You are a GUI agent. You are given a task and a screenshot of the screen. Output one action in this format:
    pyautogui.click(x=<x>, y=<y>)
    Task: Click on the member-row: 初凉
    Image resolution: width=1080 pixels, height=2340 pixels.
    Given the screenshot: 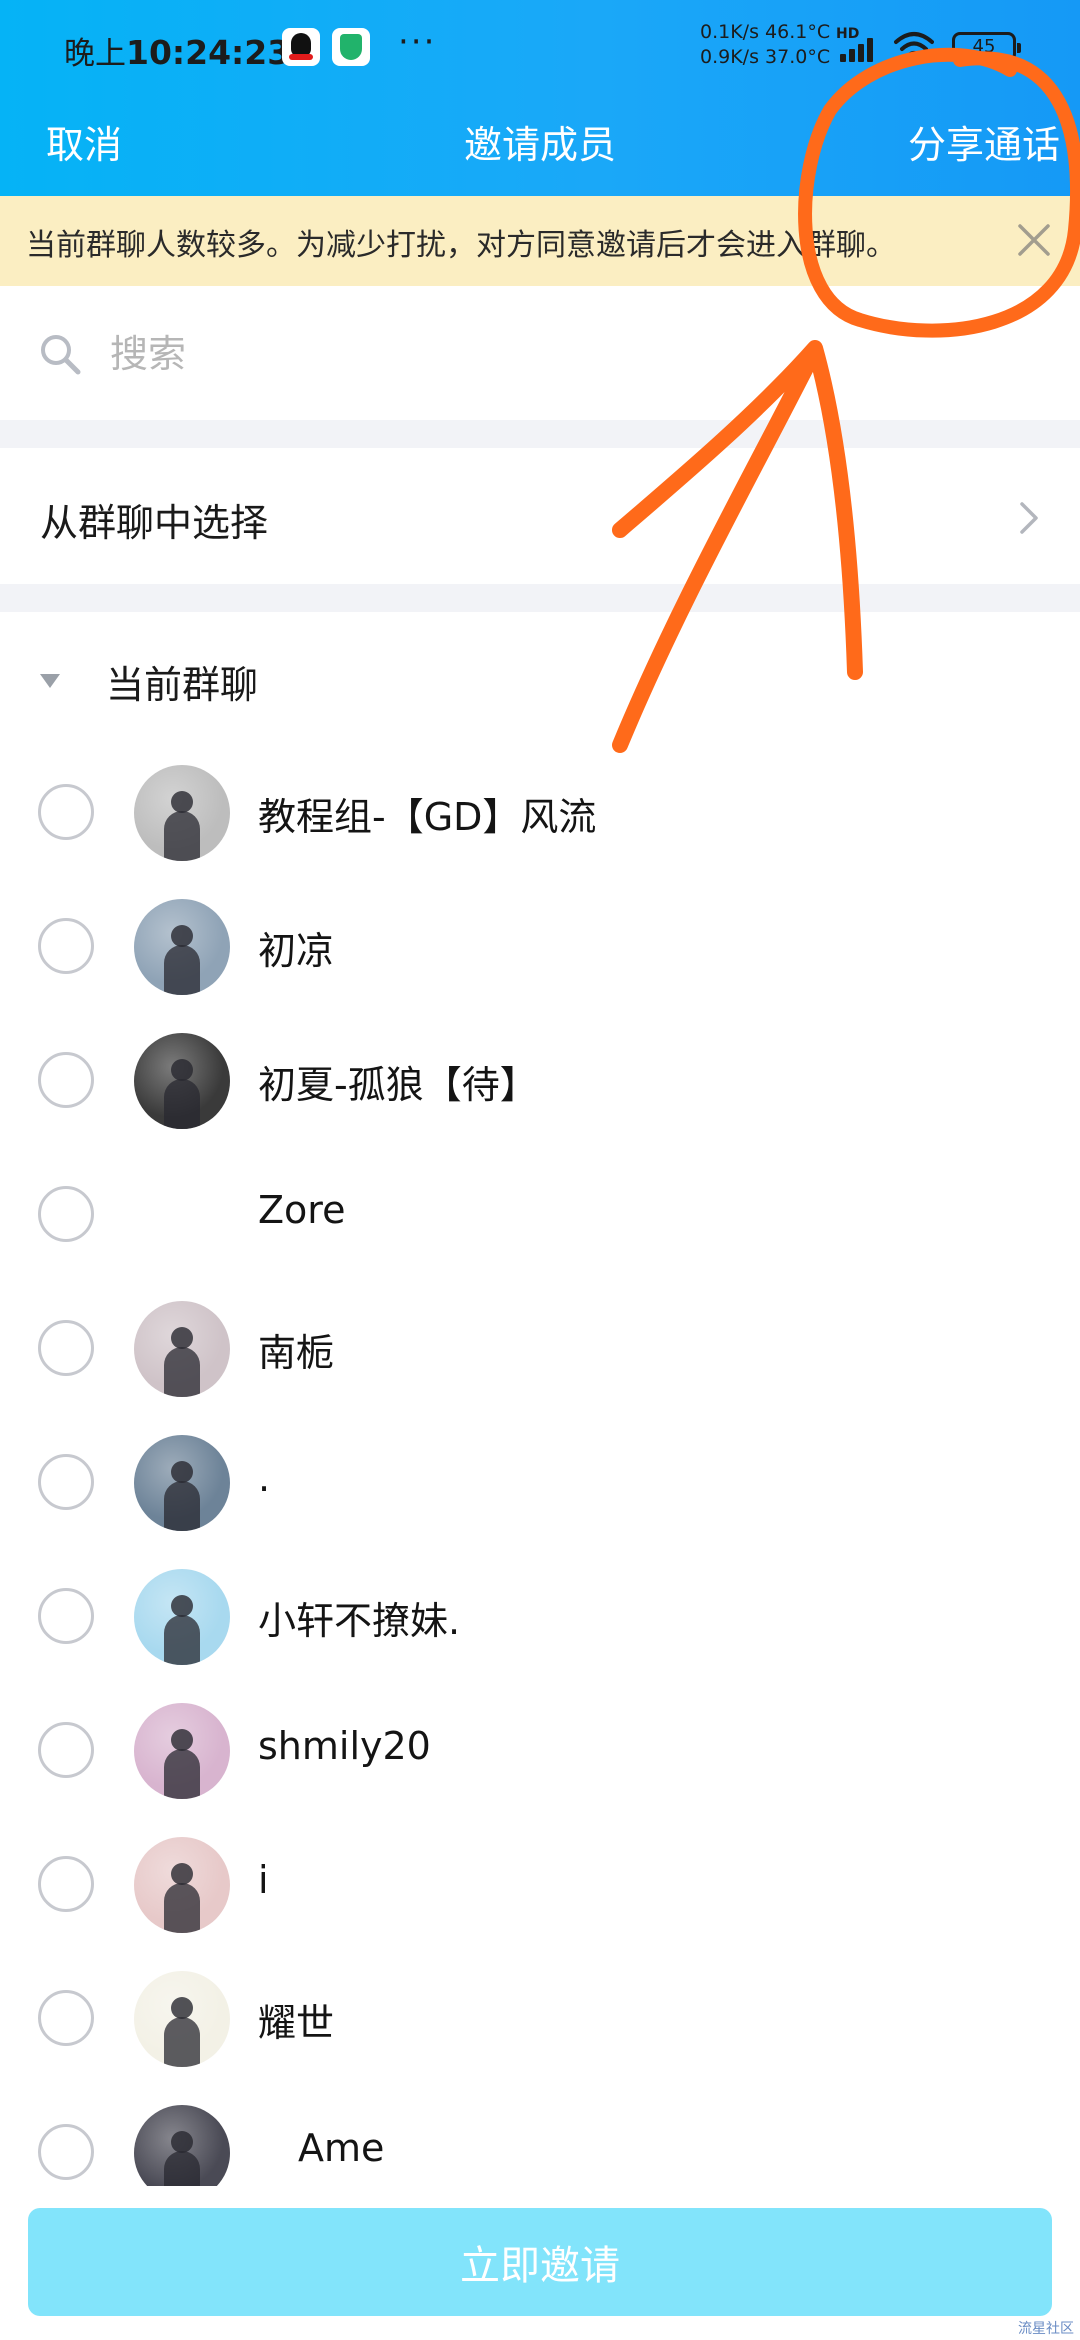 What is the action you would take?
    pyautogui.click(x=540, y=947)
    